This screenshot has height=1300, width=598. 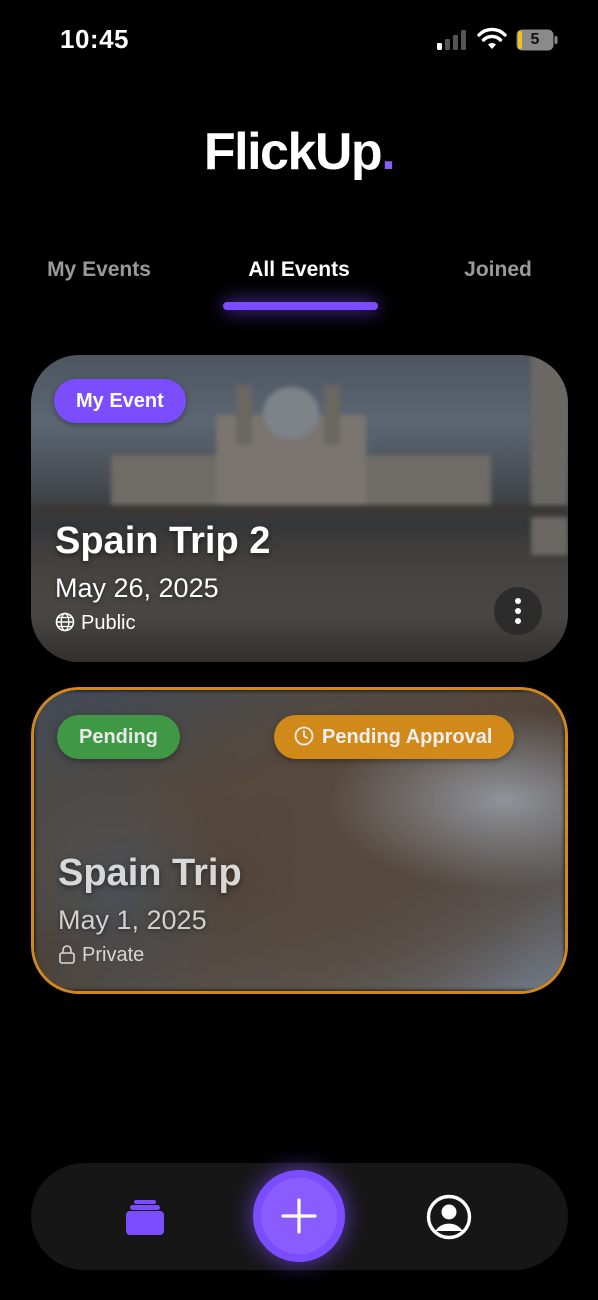 What do you see at coordinates (293, 152) in the screenshot?
I see `logo-text: FlickUp` at bounding box center [293, 152].